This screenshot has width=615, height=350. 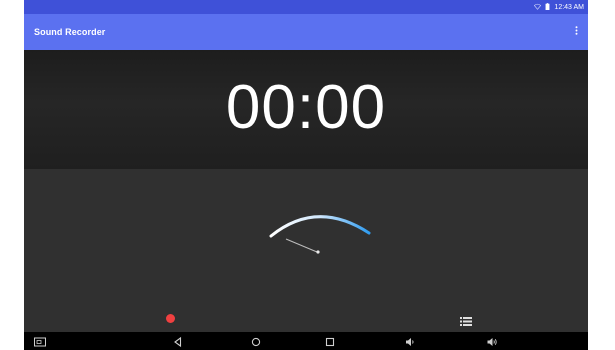 What do you see at coordinates (569, 7) in the screenshot?
I see `status-time: 12:43 AM` at bounding box center [569, 7].